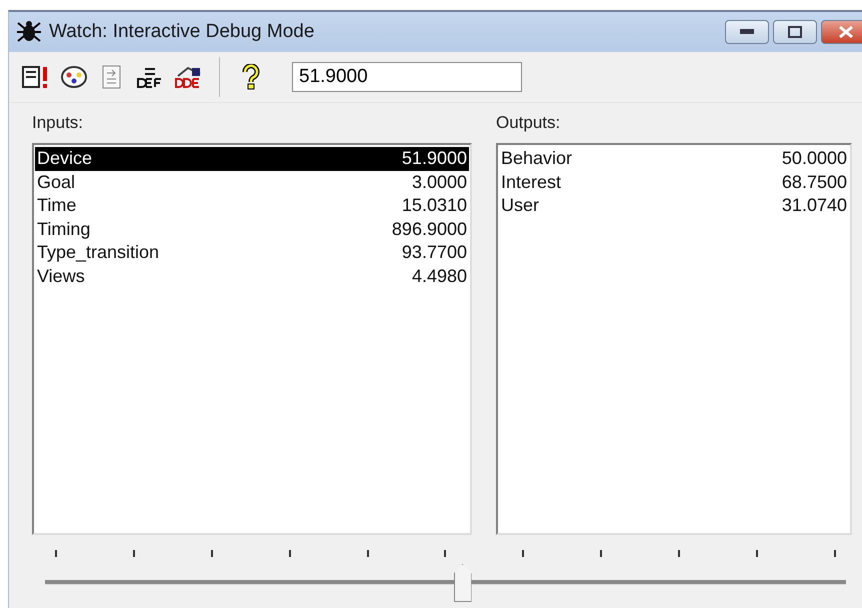  What do you see at coordinates (252, 158) in the screenshot?
I see `list-row: Device 51.9000` at bounding box center [252, 158].